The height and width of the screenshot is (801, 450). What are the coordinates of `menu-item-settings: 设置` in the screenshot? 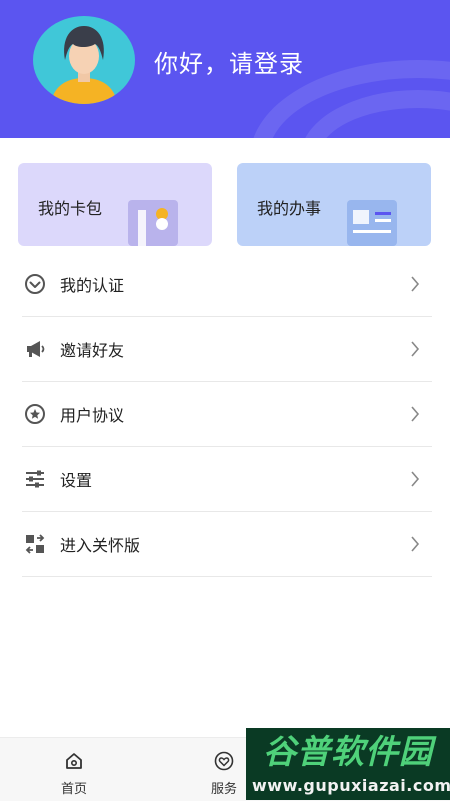 It's located at (227, 479).